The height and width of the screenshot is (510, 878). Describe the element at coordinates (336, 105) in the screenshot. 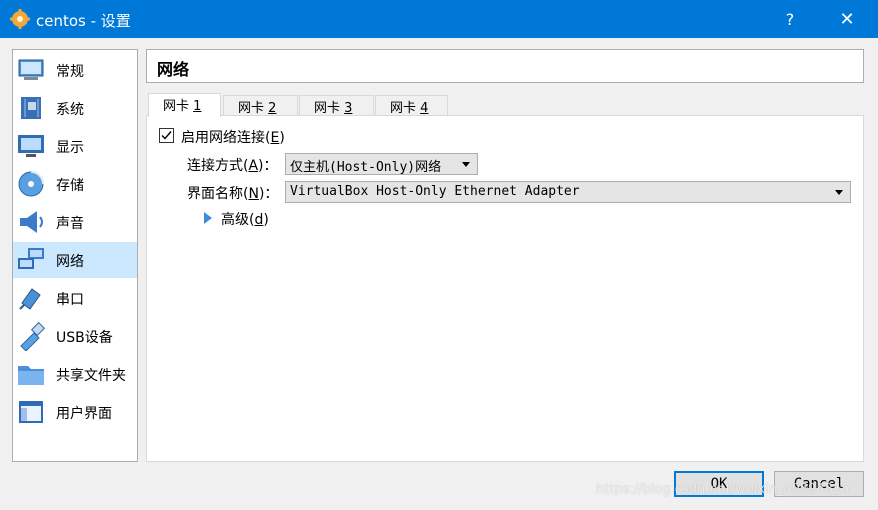

I see `tab-adapter-3: 网卡 3` at that location.